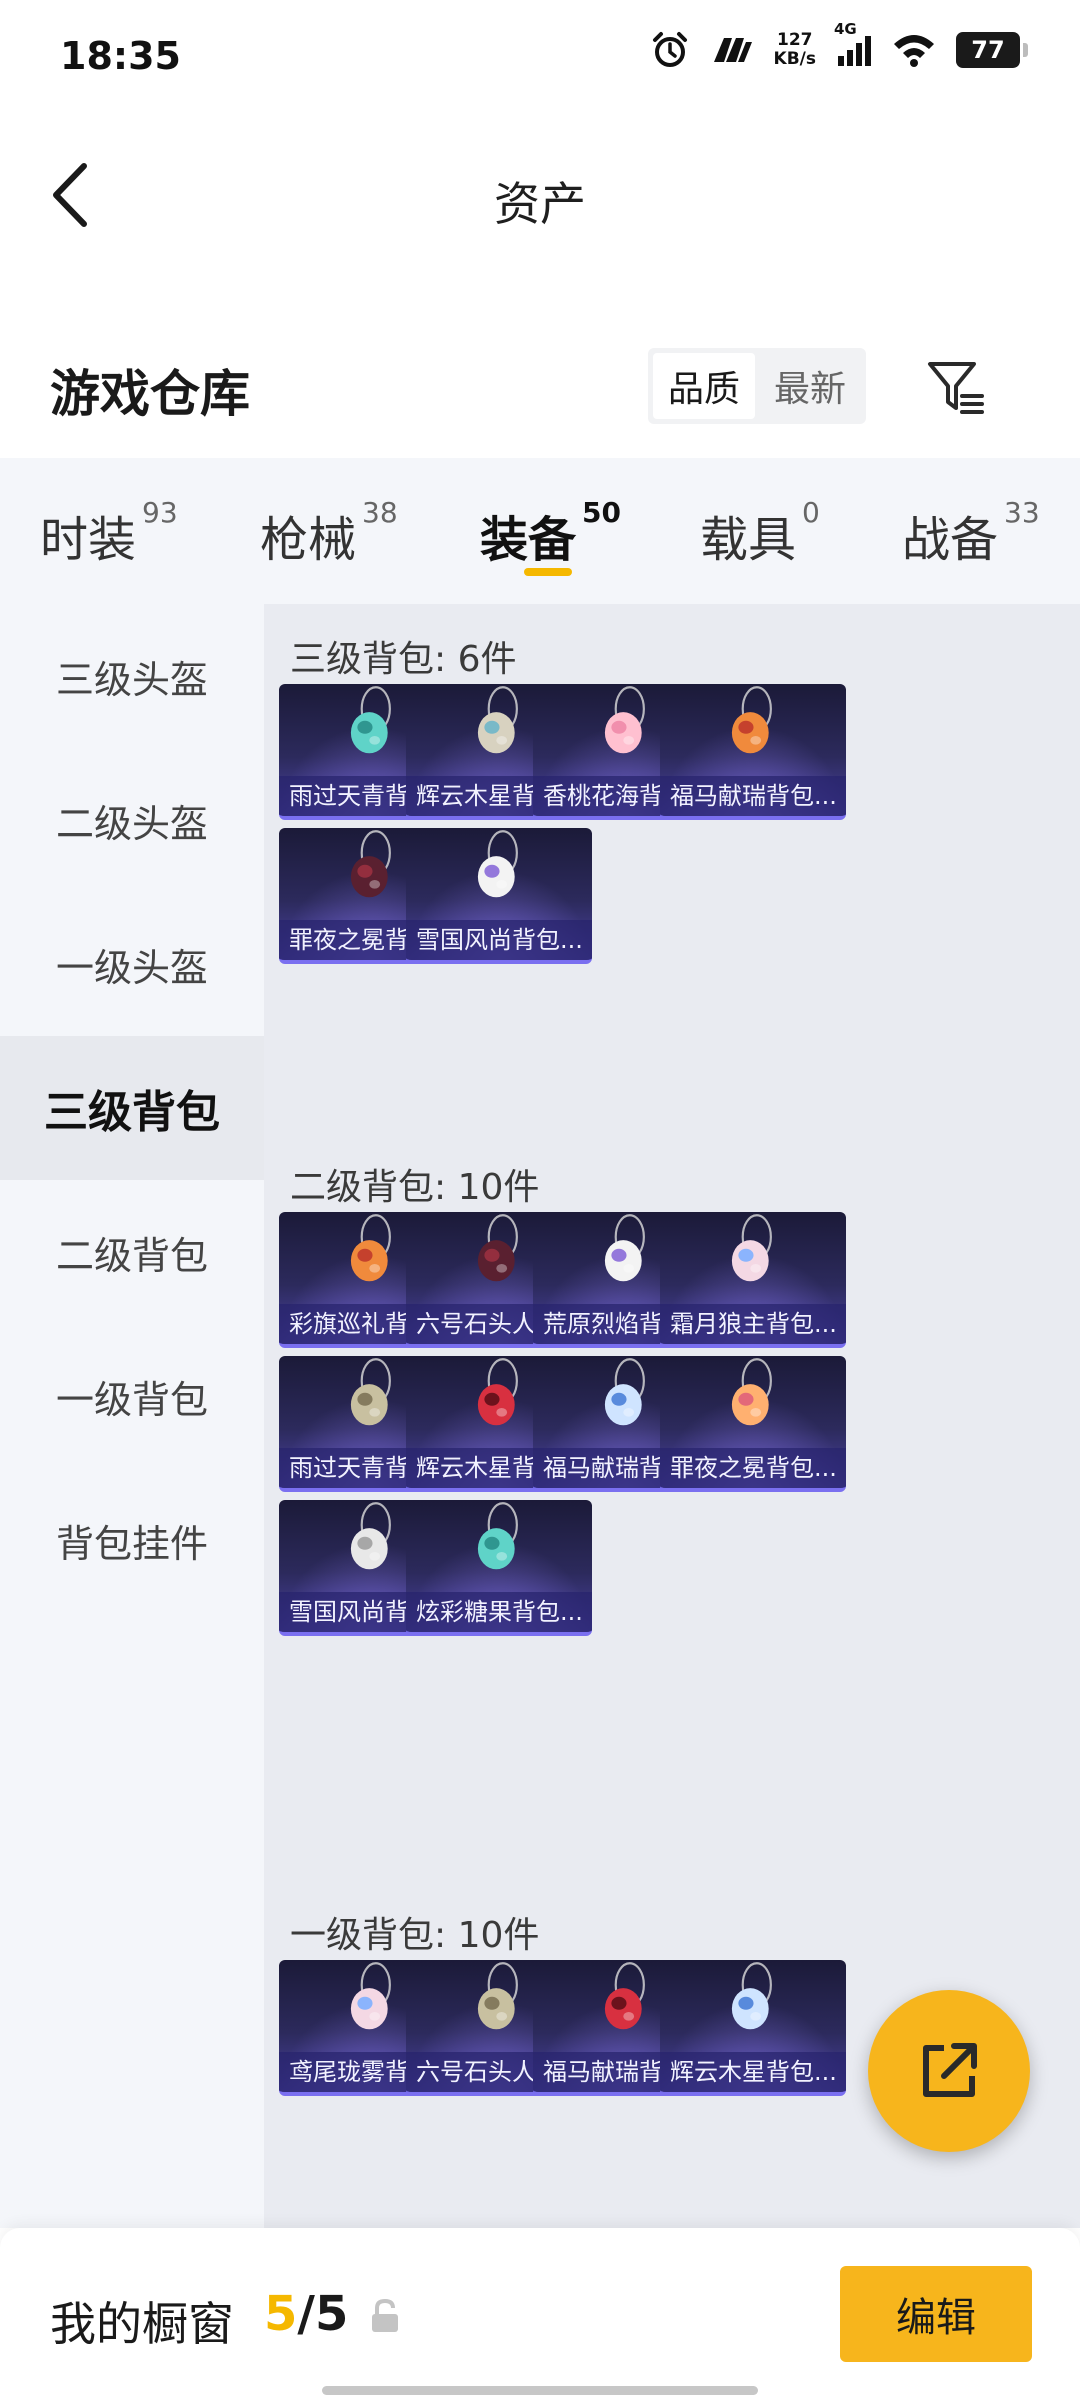  I want to click on sort-quality-option: 品质, so click(704, 386).